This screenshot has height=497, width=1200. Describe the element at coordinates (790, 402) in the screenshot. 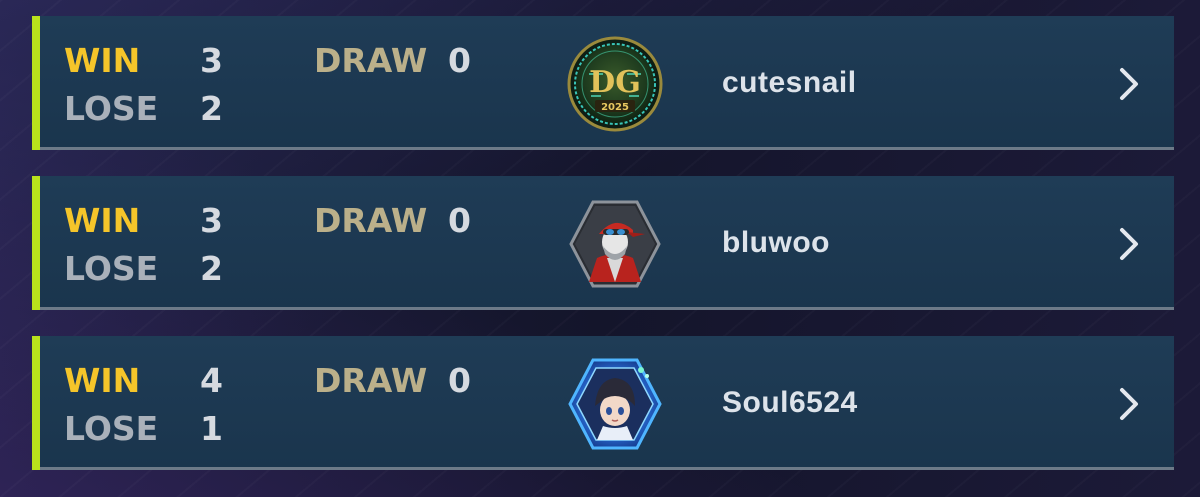

I see `player-name: Soul6524` at that location.